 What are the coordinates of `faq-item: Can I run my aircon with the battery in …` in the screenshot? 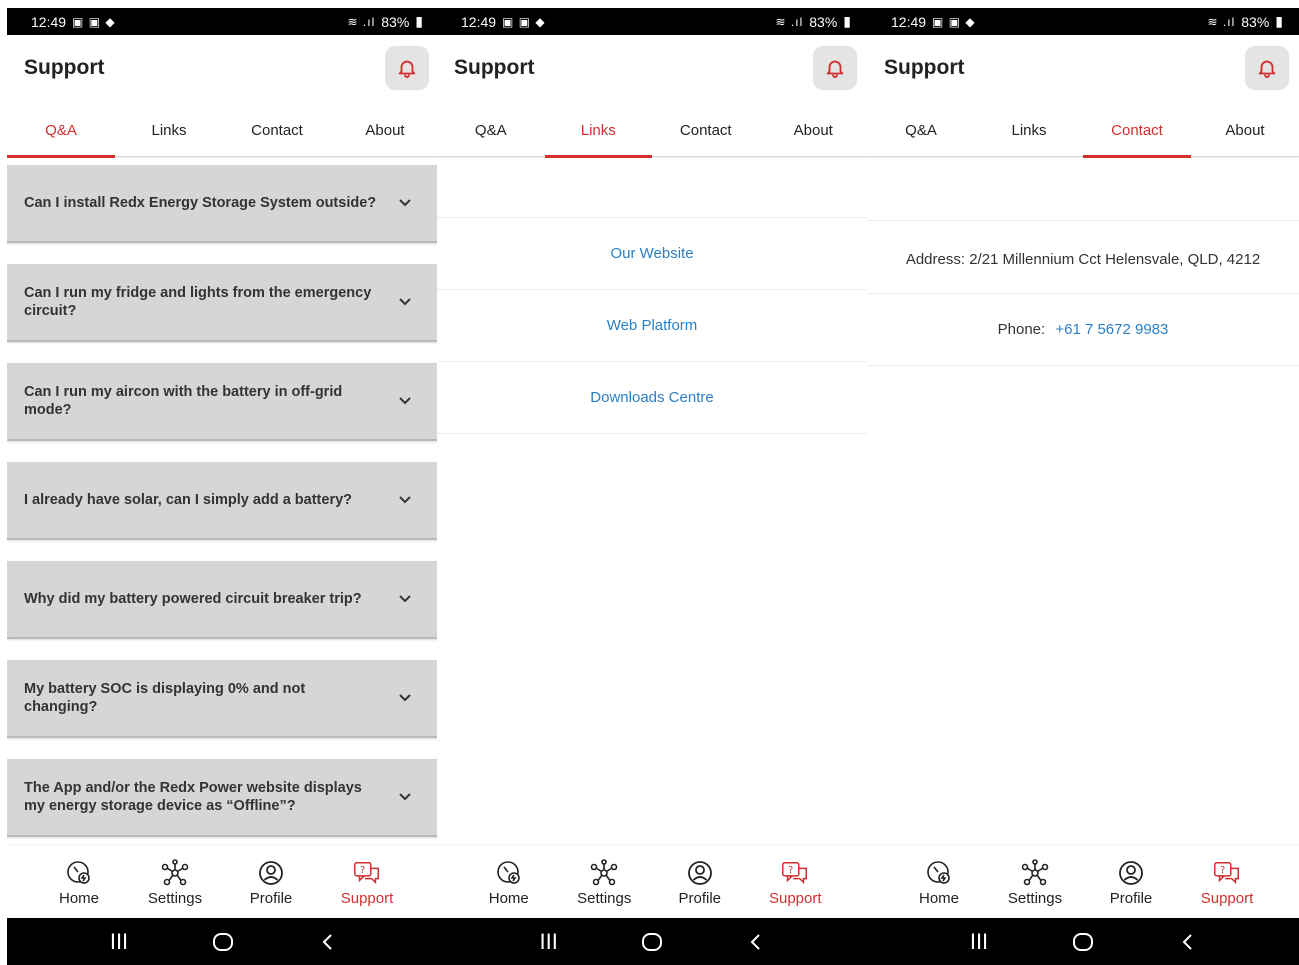 It's located at (223, 402).